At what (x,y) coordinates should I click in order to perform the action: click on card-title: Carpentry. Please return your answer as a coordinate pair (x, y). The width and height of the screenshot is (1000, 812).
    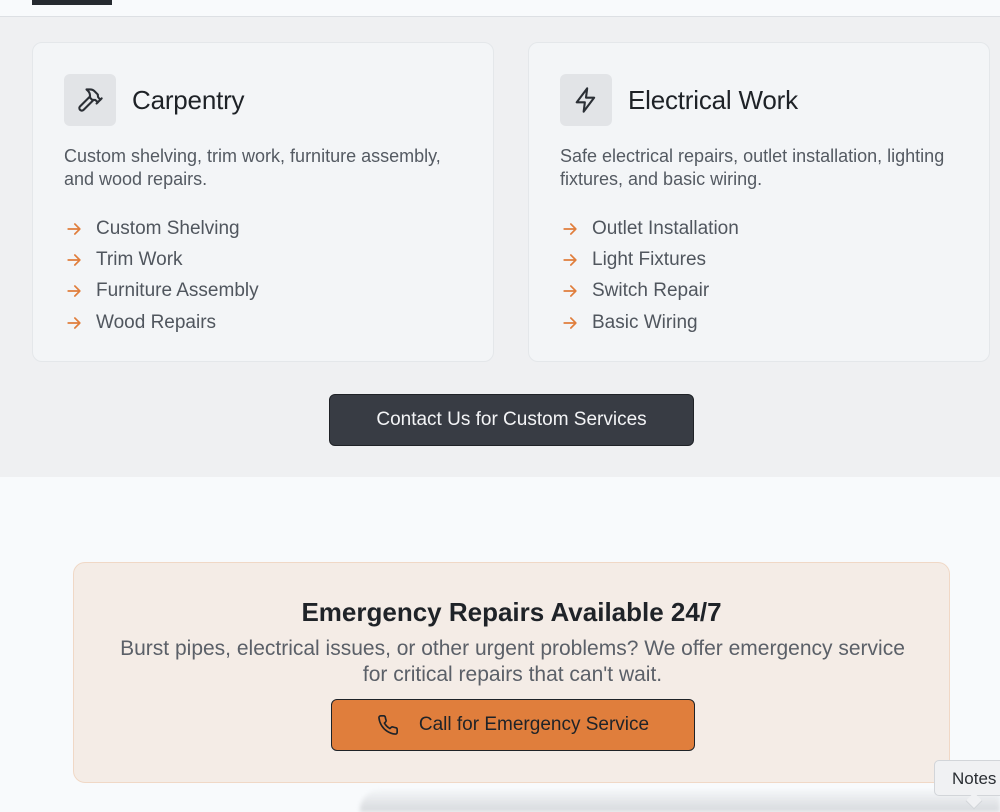
    Looking at the image, I should click on (188, 100).